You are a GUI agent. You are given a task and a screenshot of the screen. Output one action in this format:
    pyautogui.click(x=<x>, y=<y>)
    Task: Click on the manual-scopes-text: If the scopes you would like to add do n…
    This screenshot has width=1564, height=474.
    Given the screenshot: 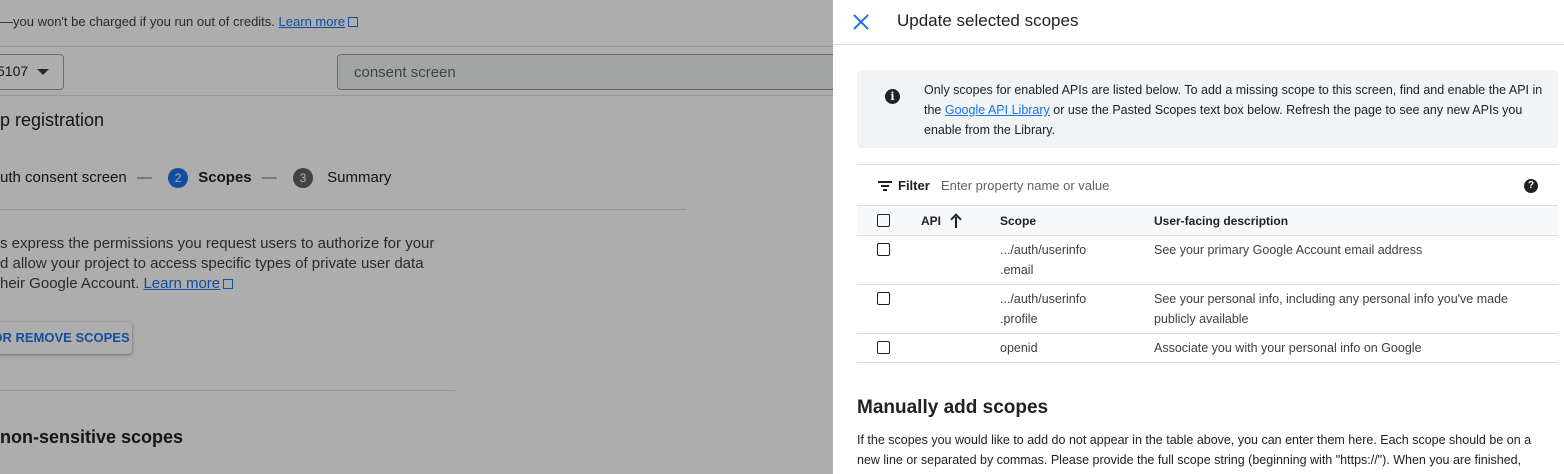 What is the action you would take?
    pyautogui.click(x=1194, y=450)
    